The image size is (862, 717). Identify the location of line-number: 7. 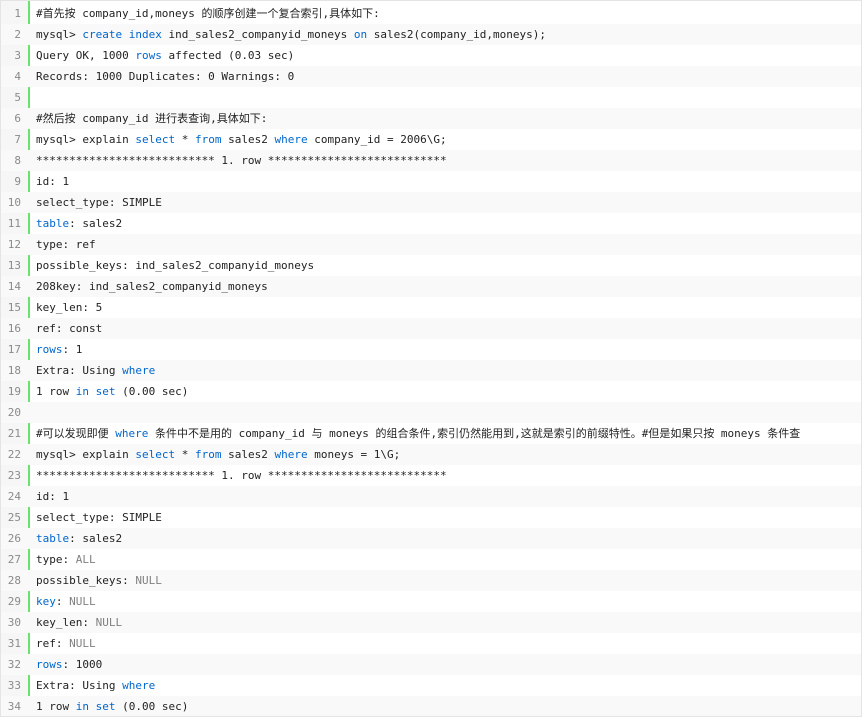
(17, 139).